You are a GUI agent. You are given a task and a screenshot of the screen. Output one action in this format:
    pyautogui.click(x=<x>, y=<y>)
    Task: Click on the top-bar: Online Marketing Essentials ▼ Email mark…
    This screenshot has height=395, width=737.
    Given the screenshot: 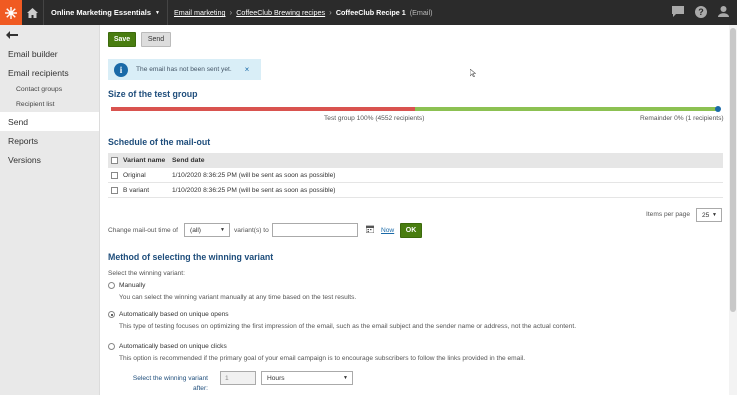 What is the action you would take?
    pyautogui.click(x=368, y=12)
    